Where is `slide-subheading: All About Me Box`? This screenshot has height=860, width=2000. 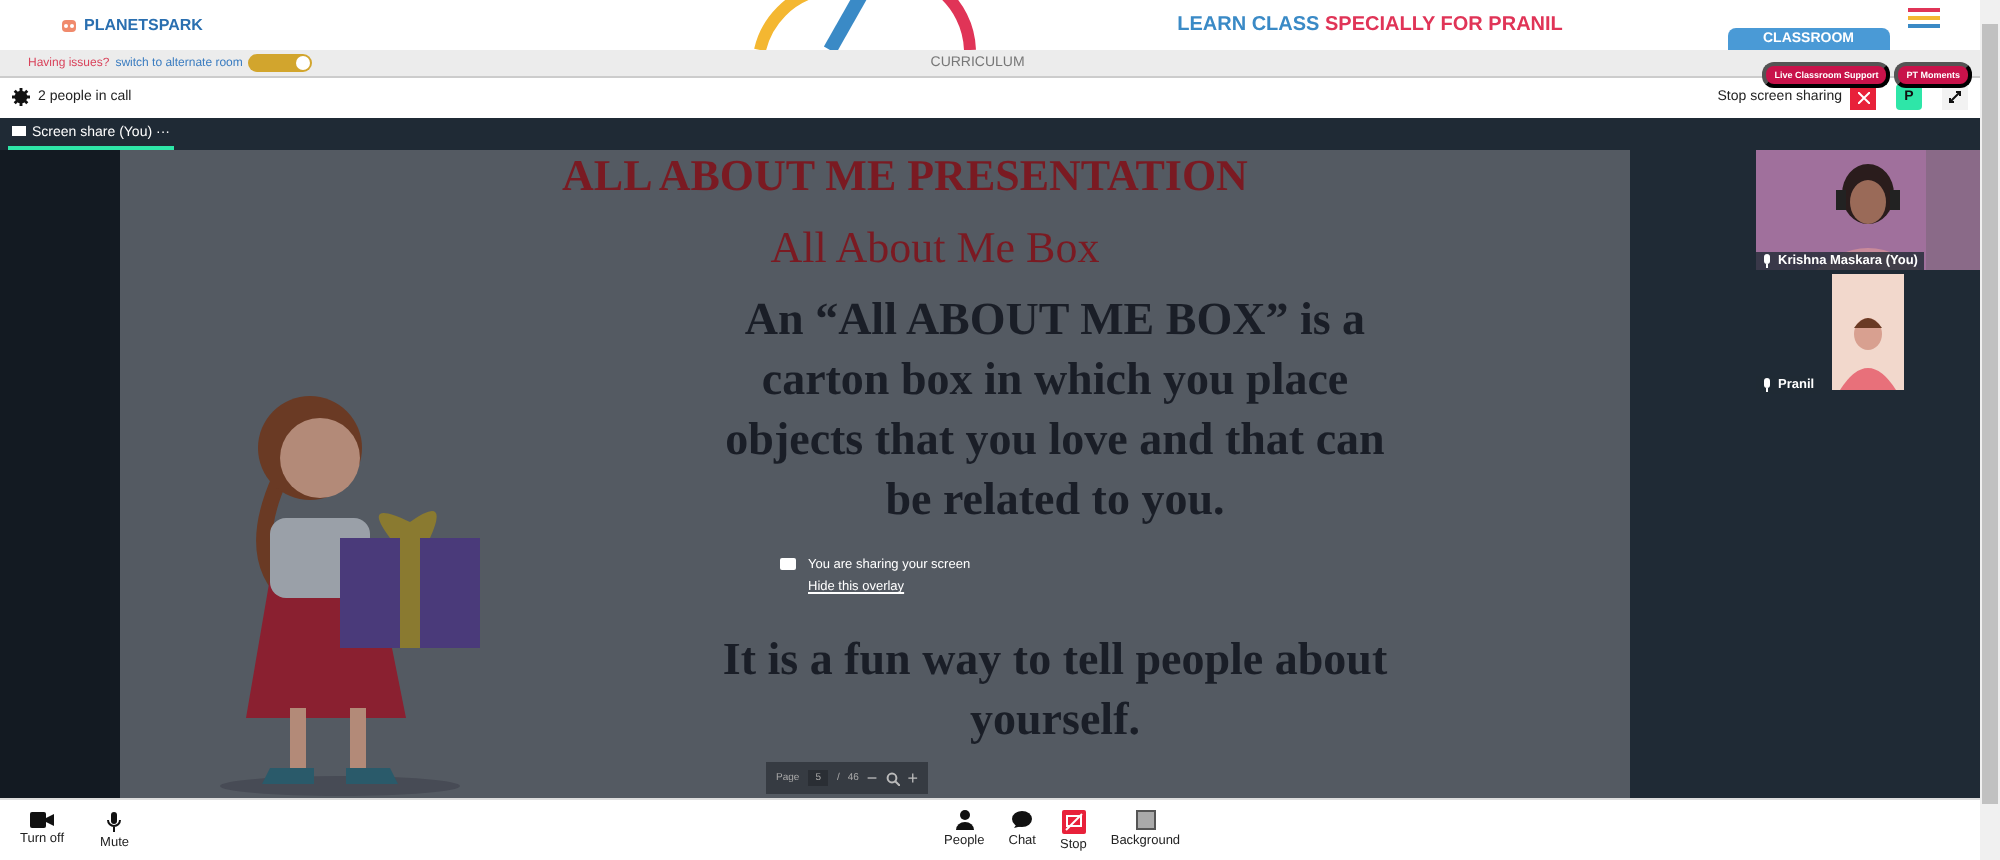 slide-subheading: All About Me Box is located at coordinates (935, 247).